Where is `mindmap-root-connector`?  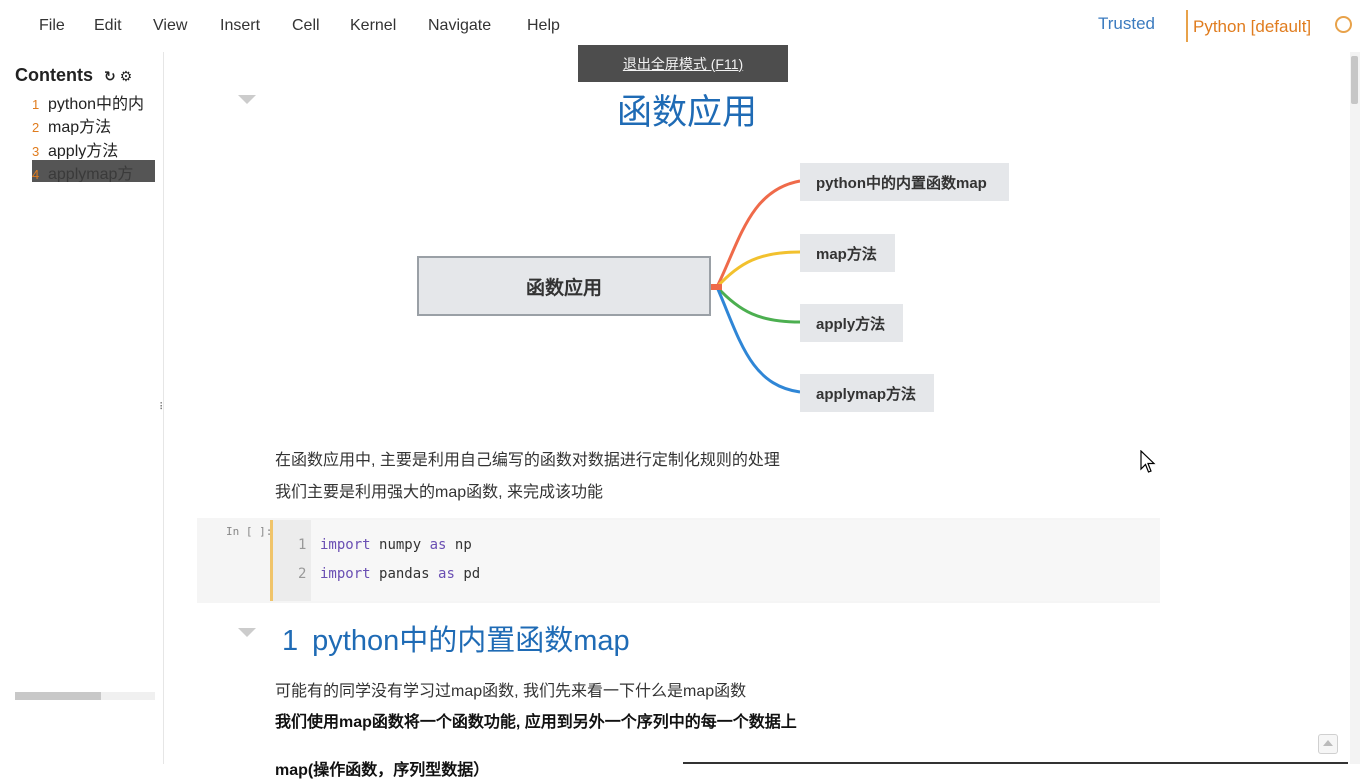 mindmap-root-connector is located at coordinates (716, 287).